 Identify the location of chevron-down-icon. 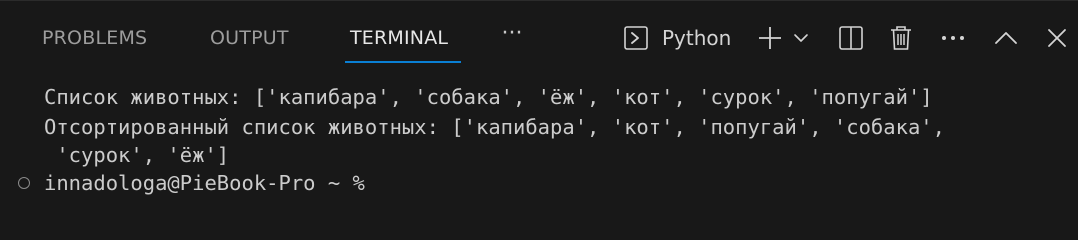
(801, 38).